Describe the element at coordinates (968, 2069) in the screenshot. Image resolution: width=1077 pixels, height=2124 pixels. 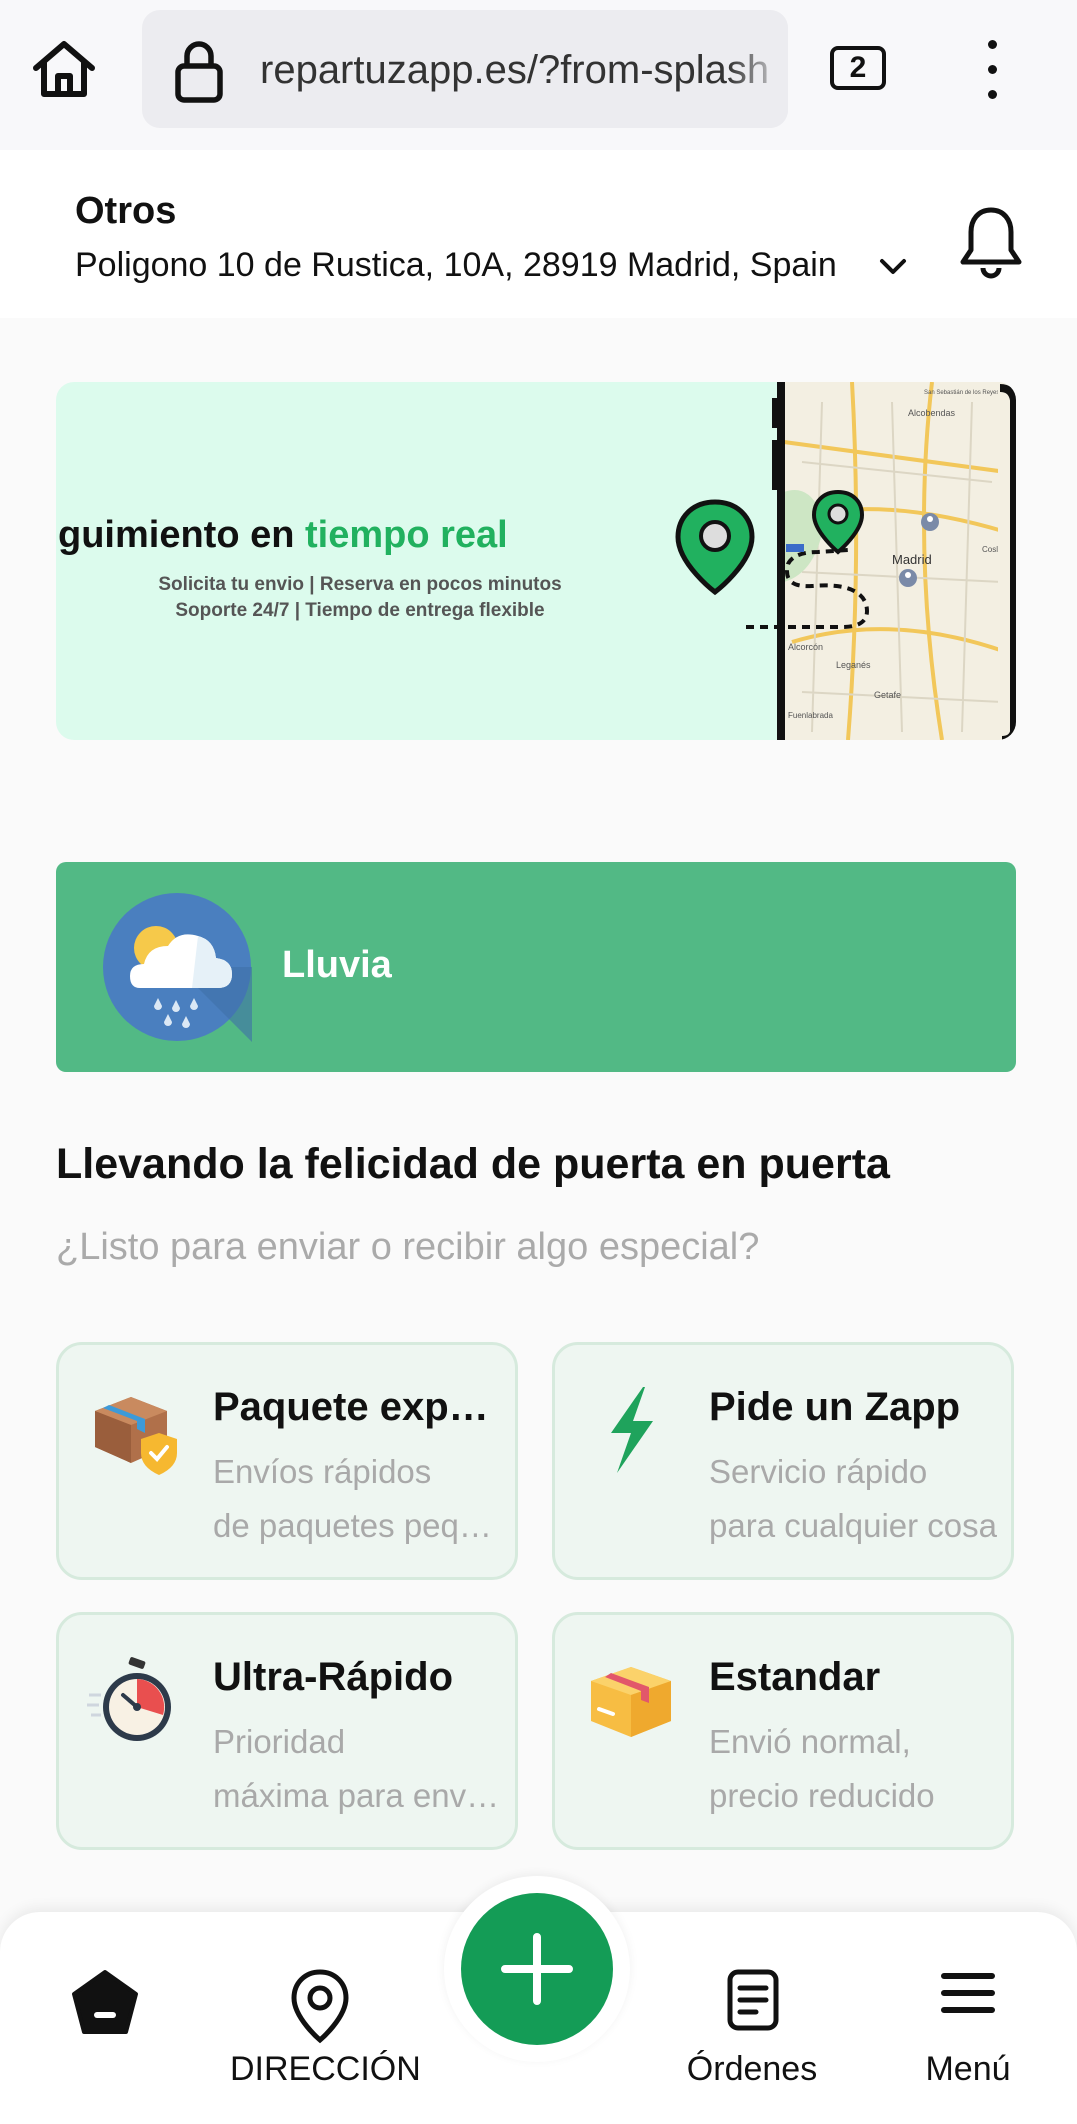
I see `nav-menu-label: Menú` at that location.